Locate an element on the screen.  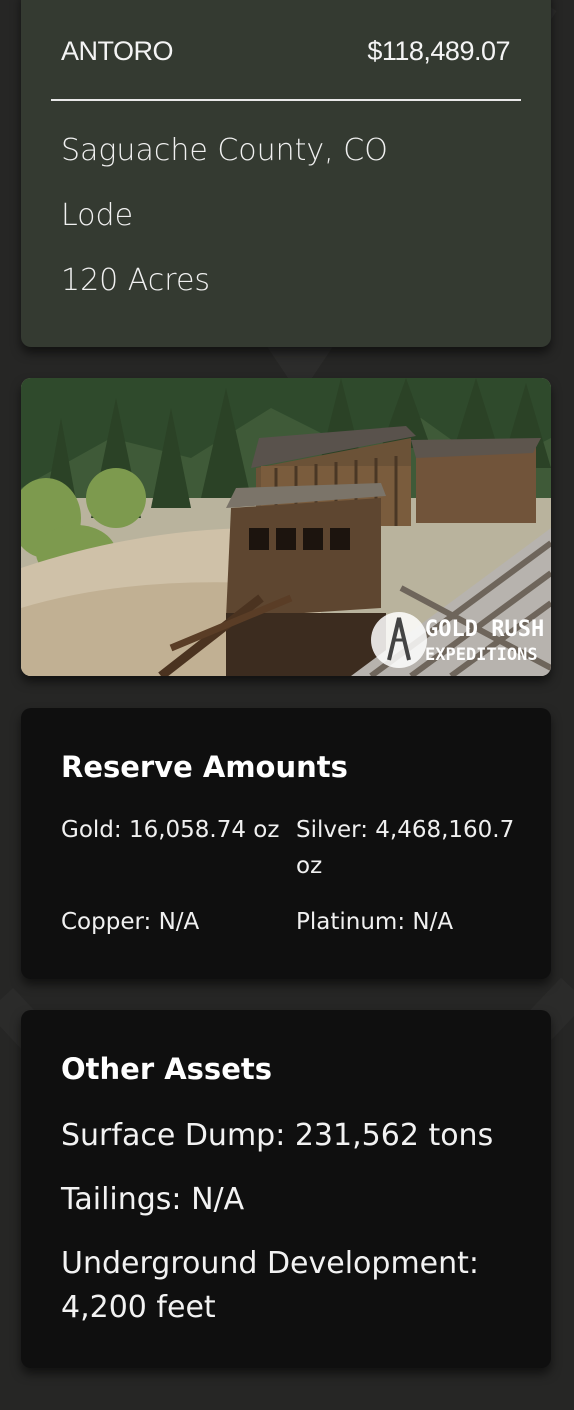
reserve-gold: Gold: 16,058.74 oz is located at coordinates (170, 830).